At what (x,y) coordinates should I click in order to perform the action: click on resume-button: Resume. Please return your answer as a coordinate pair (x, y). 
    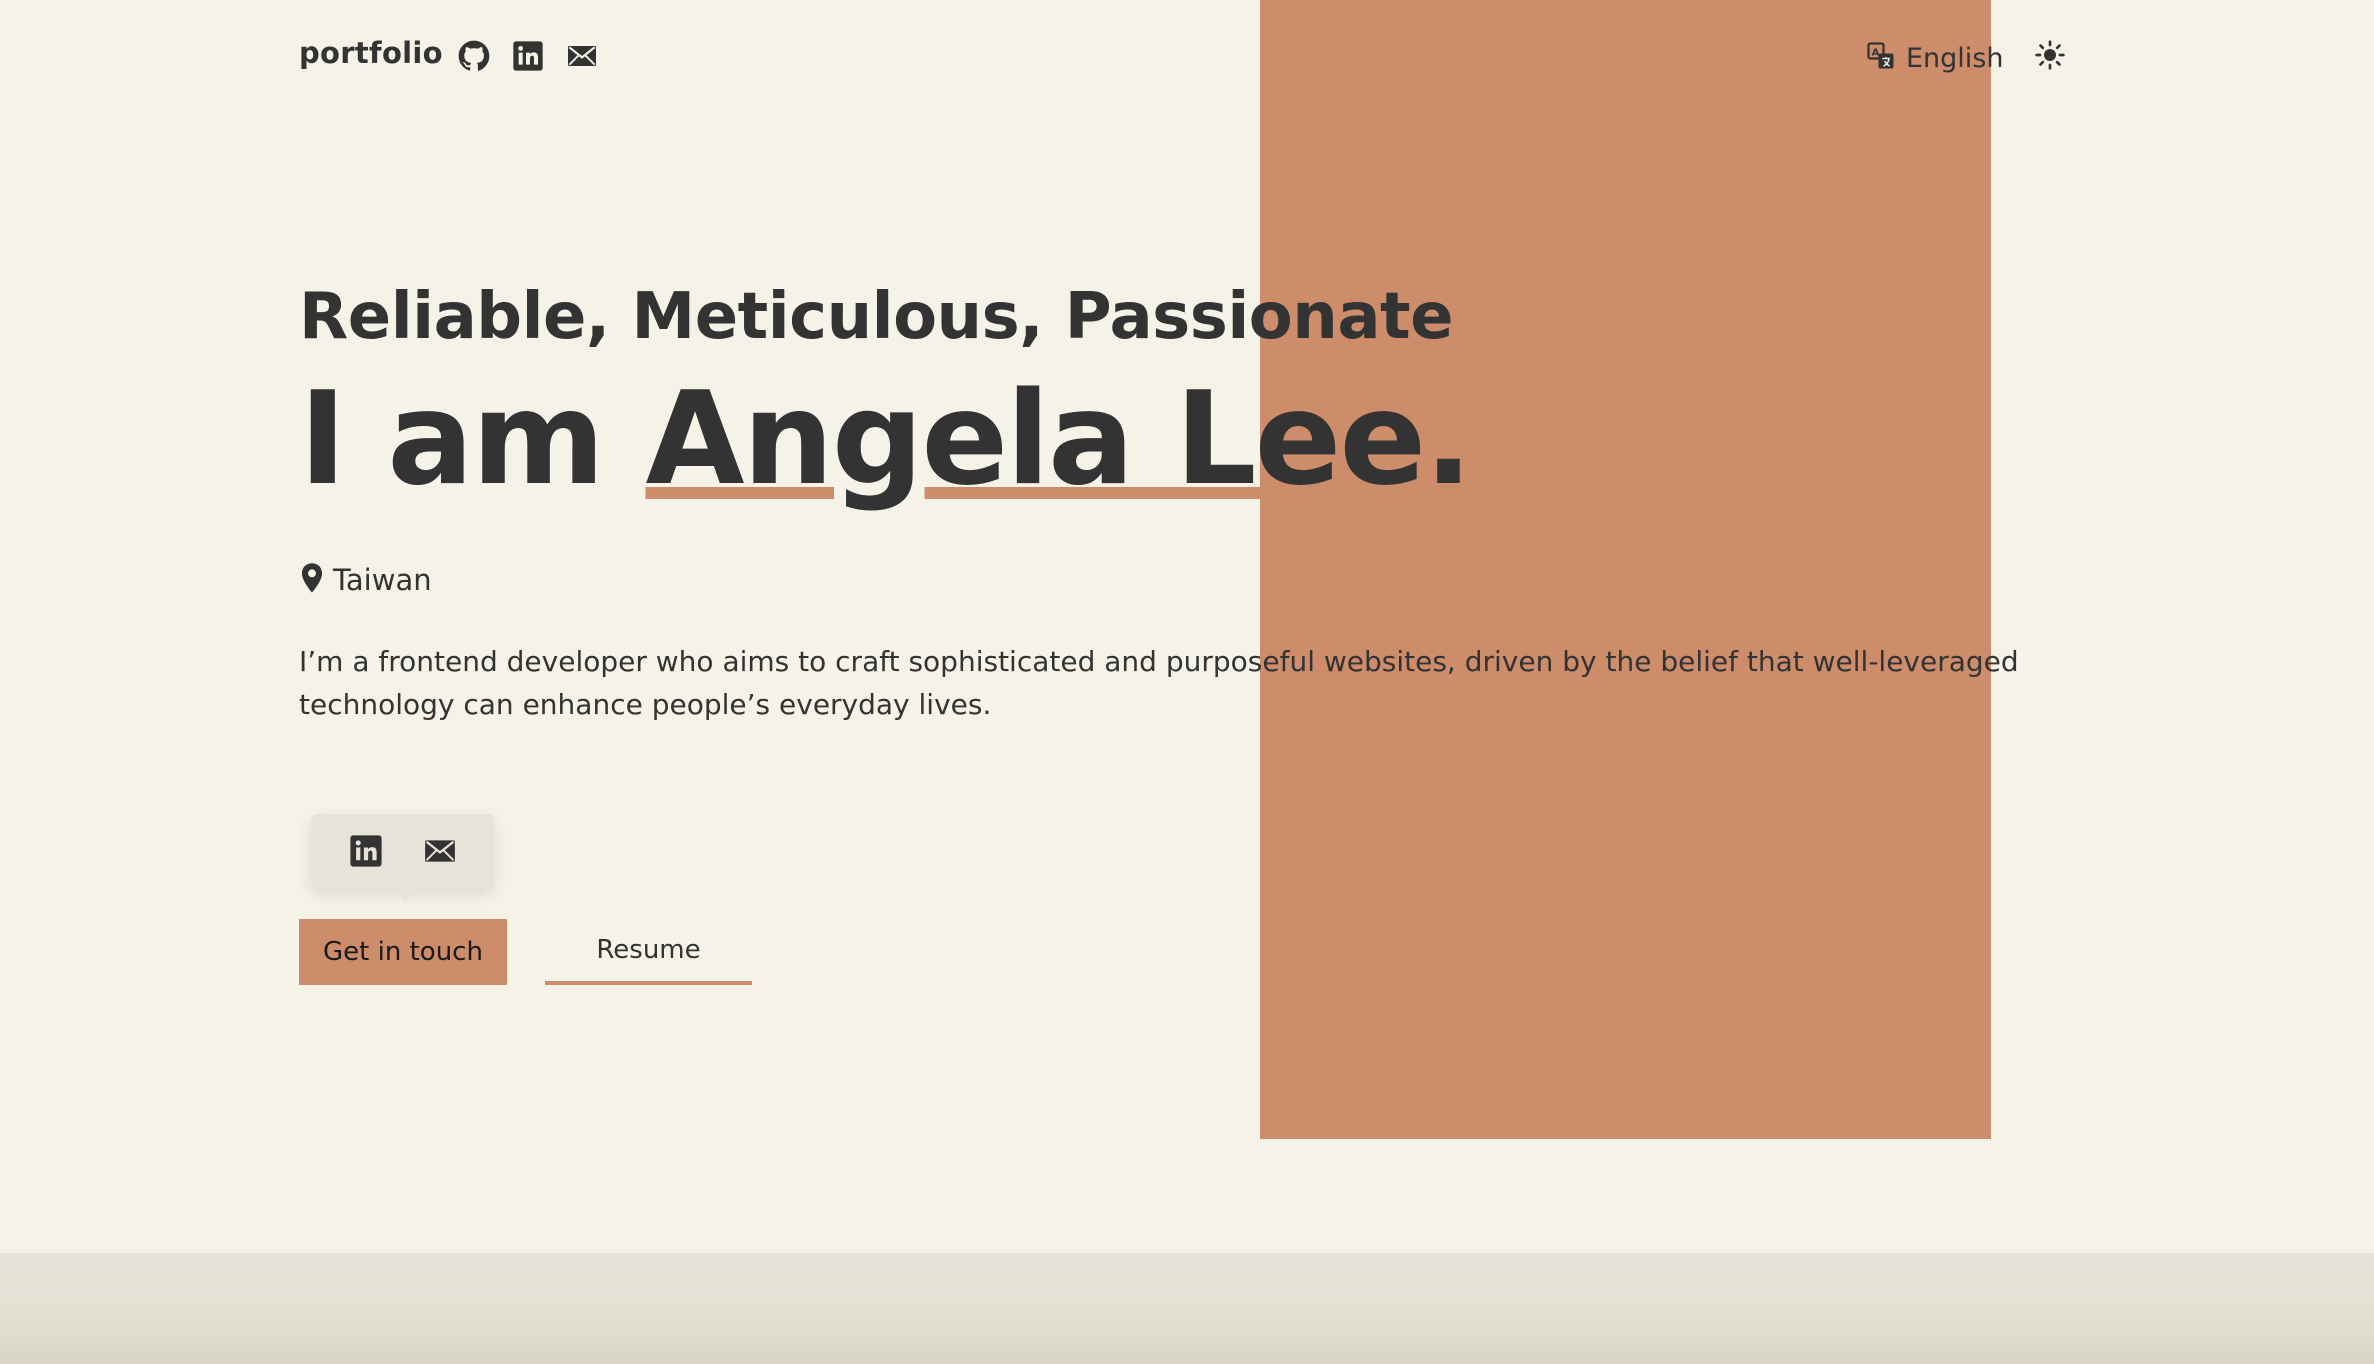
    Looking at the image, I should click on (648, 952).